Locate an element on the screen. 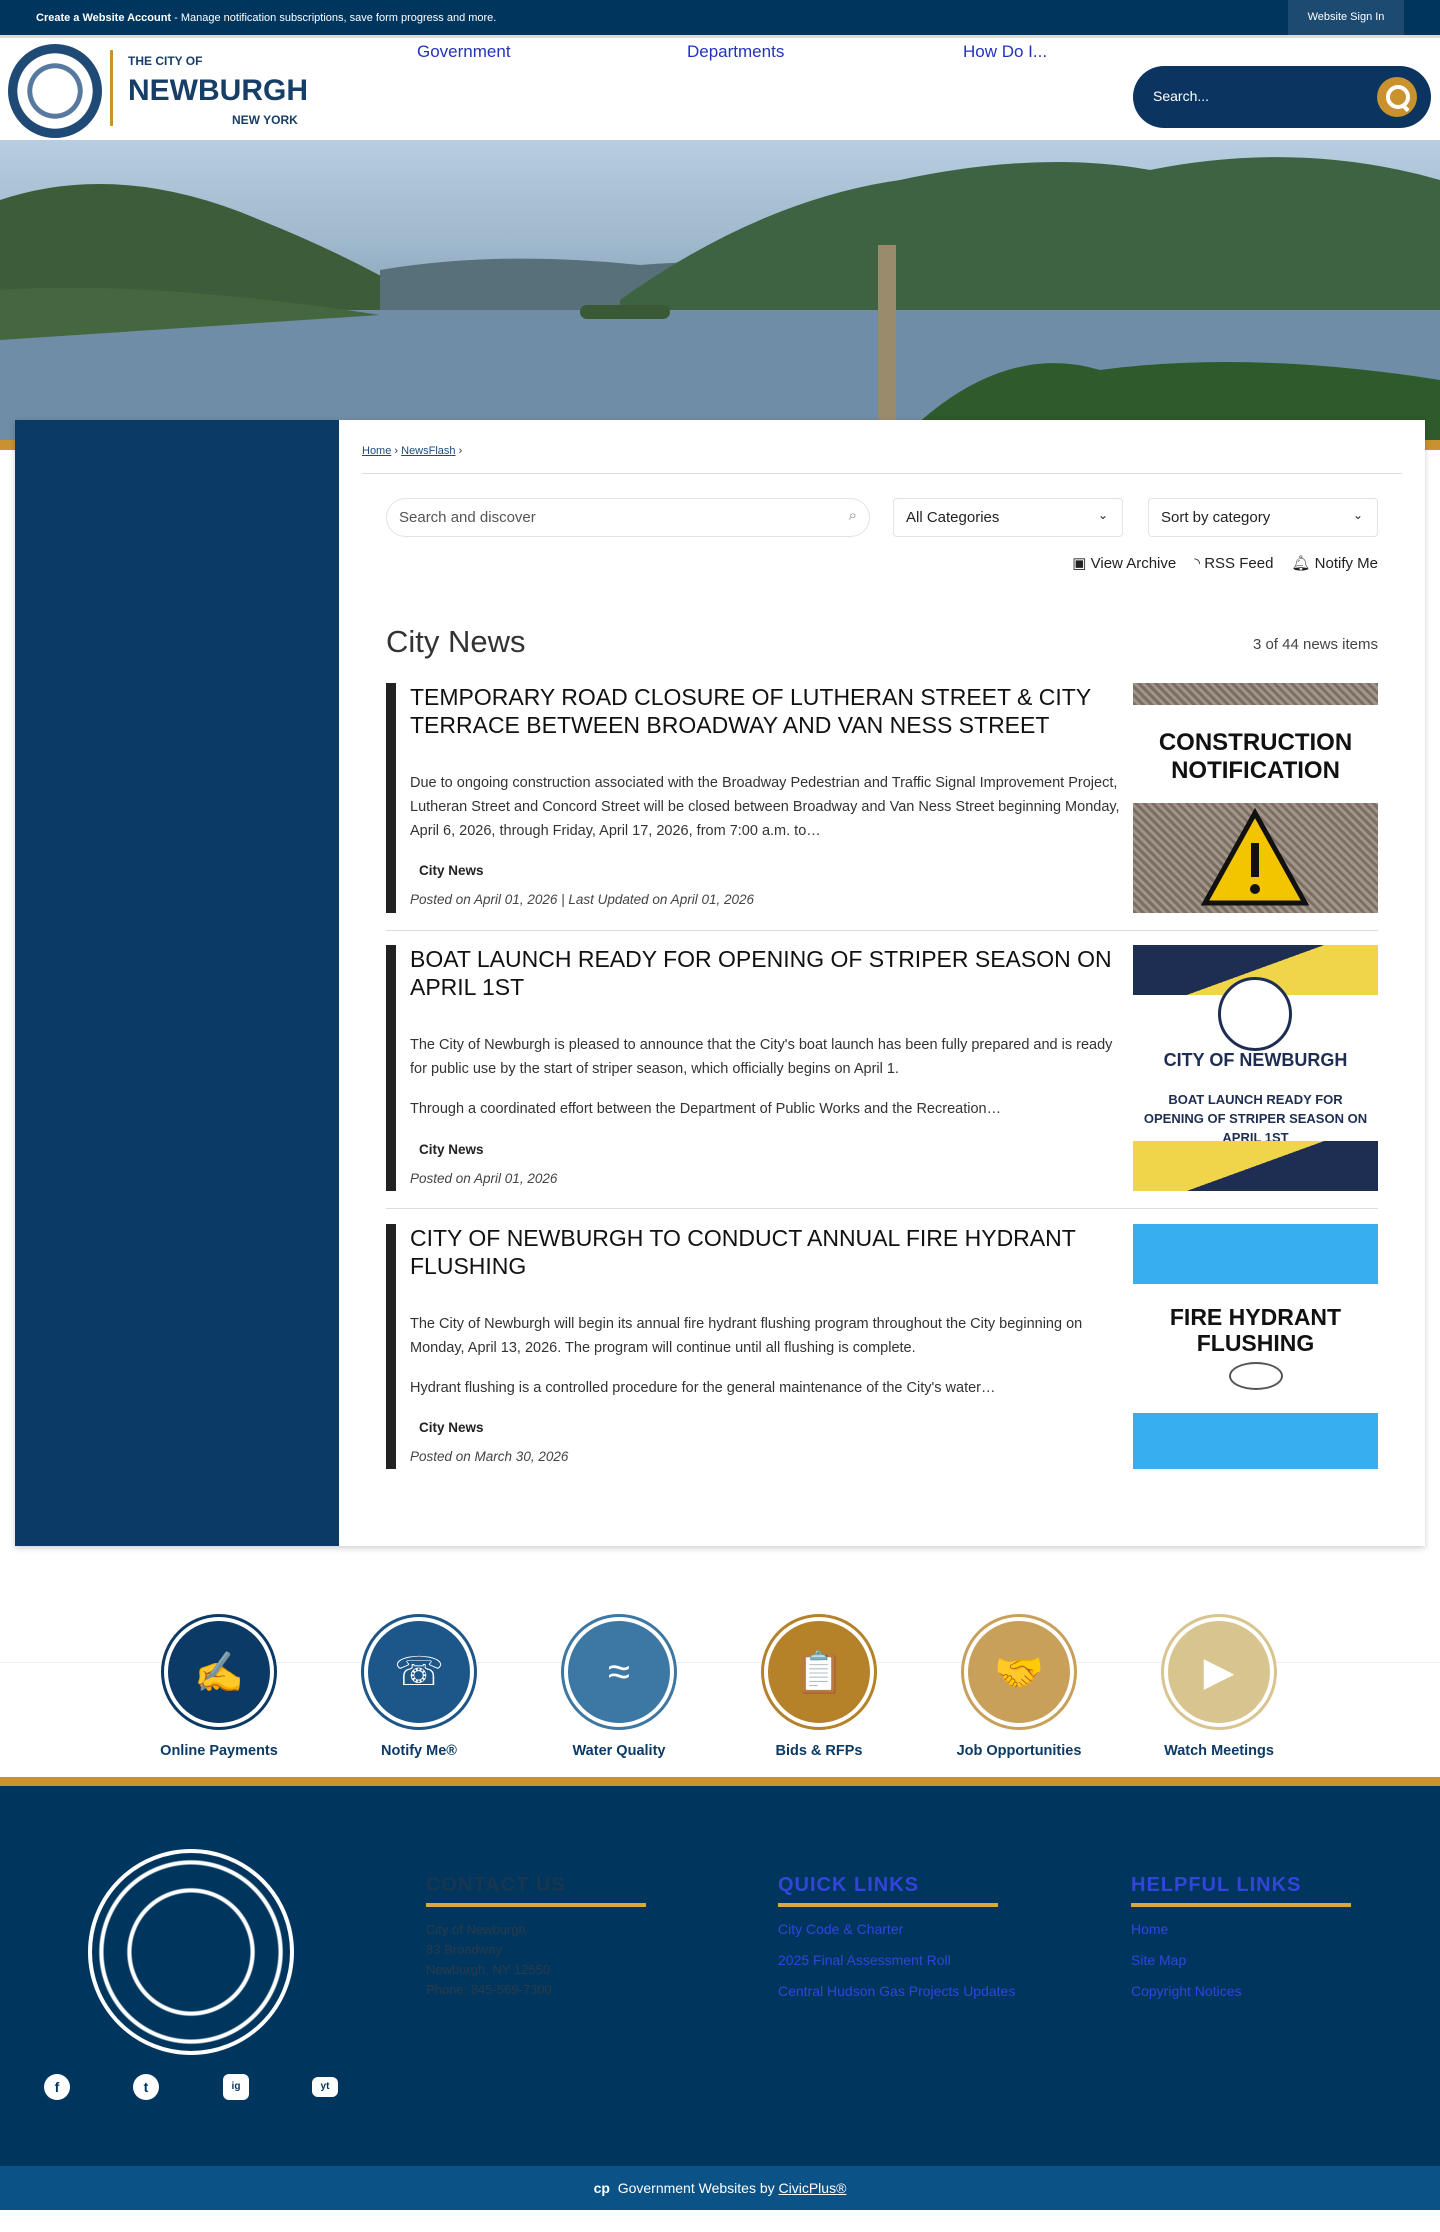  news-image: FIRE HYDRANT FLUSHING is located at coordinates (1255, 1346).